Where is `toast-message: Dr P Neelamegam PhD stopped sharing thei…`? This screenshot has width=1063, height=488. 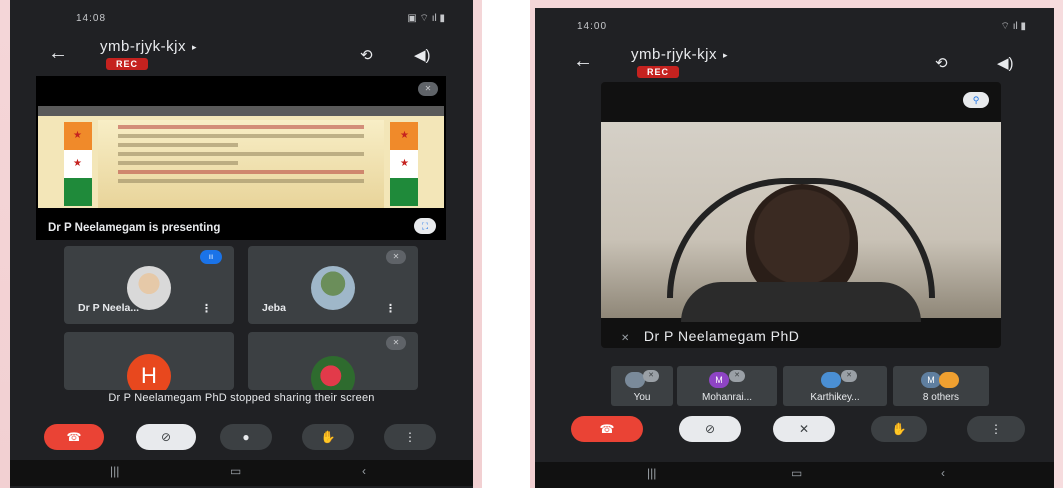 toast-message: Dr P Neelamegam PhD stopped sharing thei… is located at coordinates (241, 398).